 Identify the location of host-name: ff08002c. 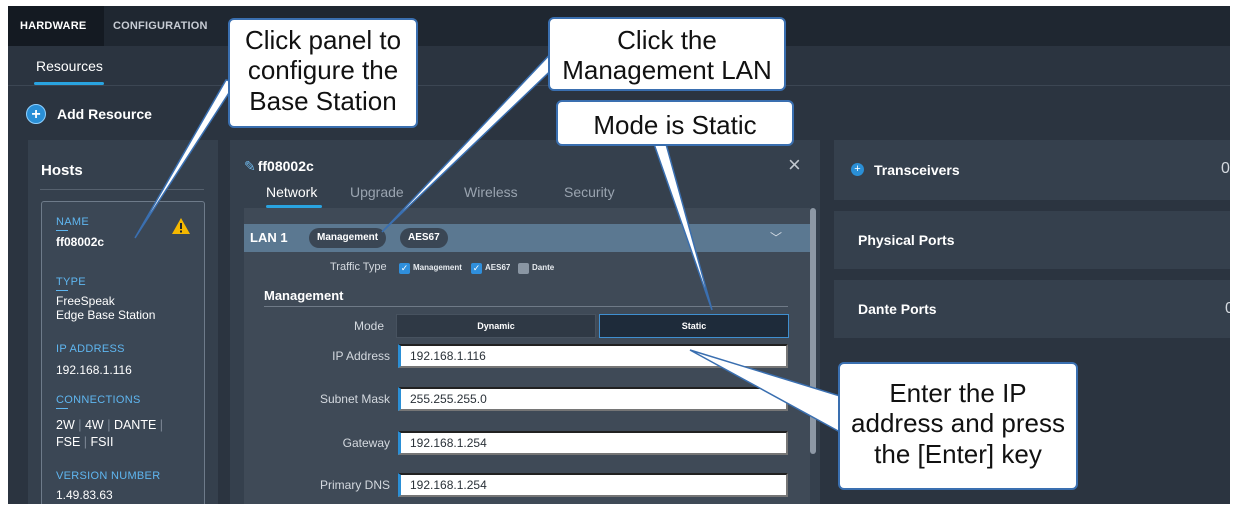
(80, 242).